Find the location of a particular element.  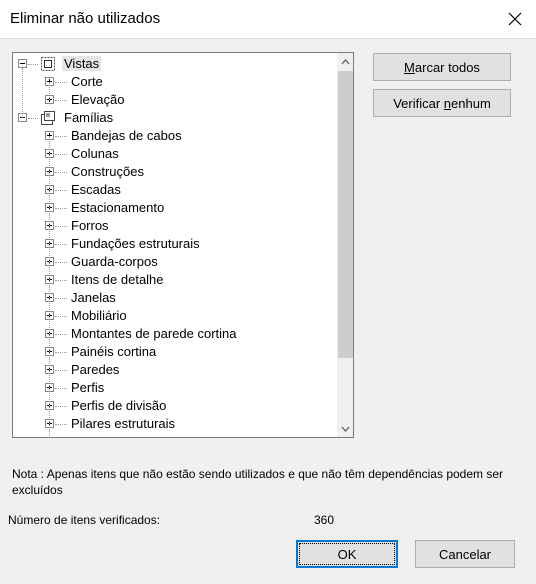

tree-item: Paredes is located at coordinates (178, 370).